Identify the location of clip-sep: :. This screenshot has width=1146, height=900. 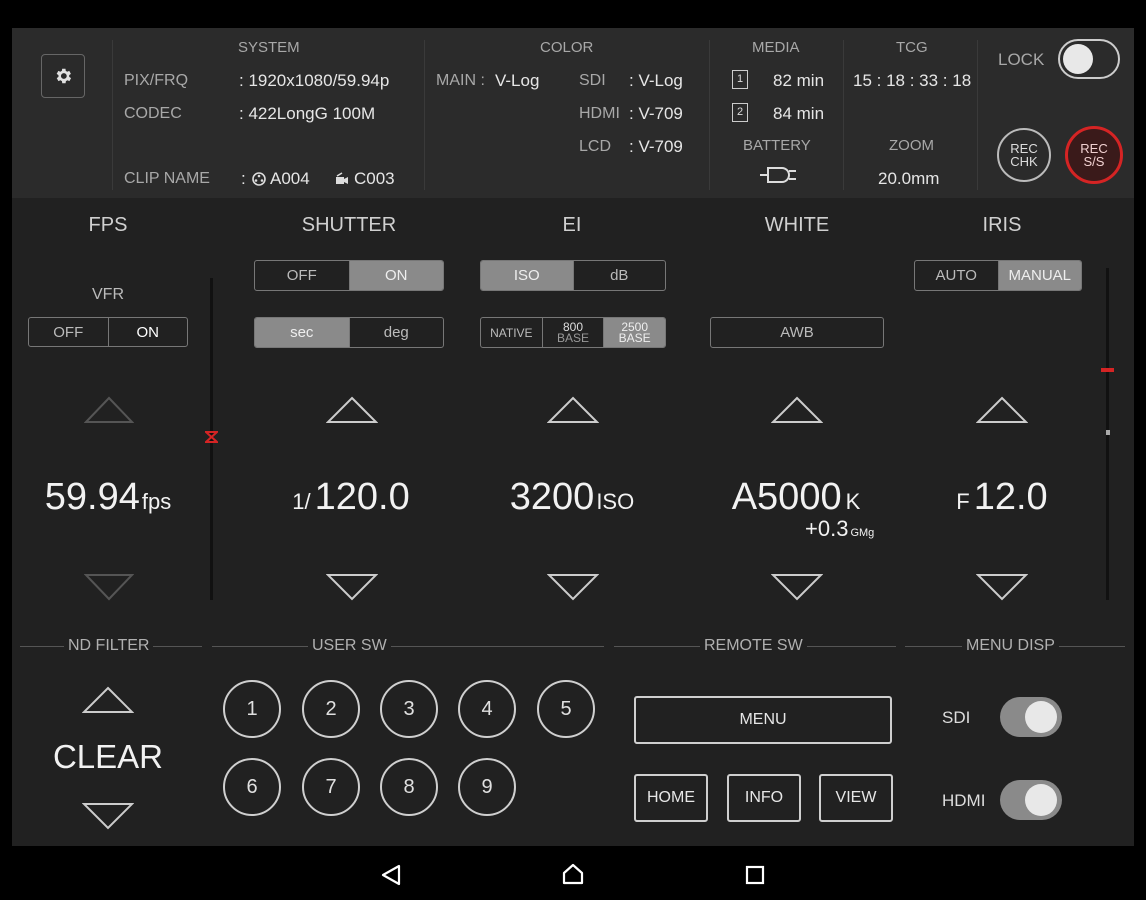
(243, 178).